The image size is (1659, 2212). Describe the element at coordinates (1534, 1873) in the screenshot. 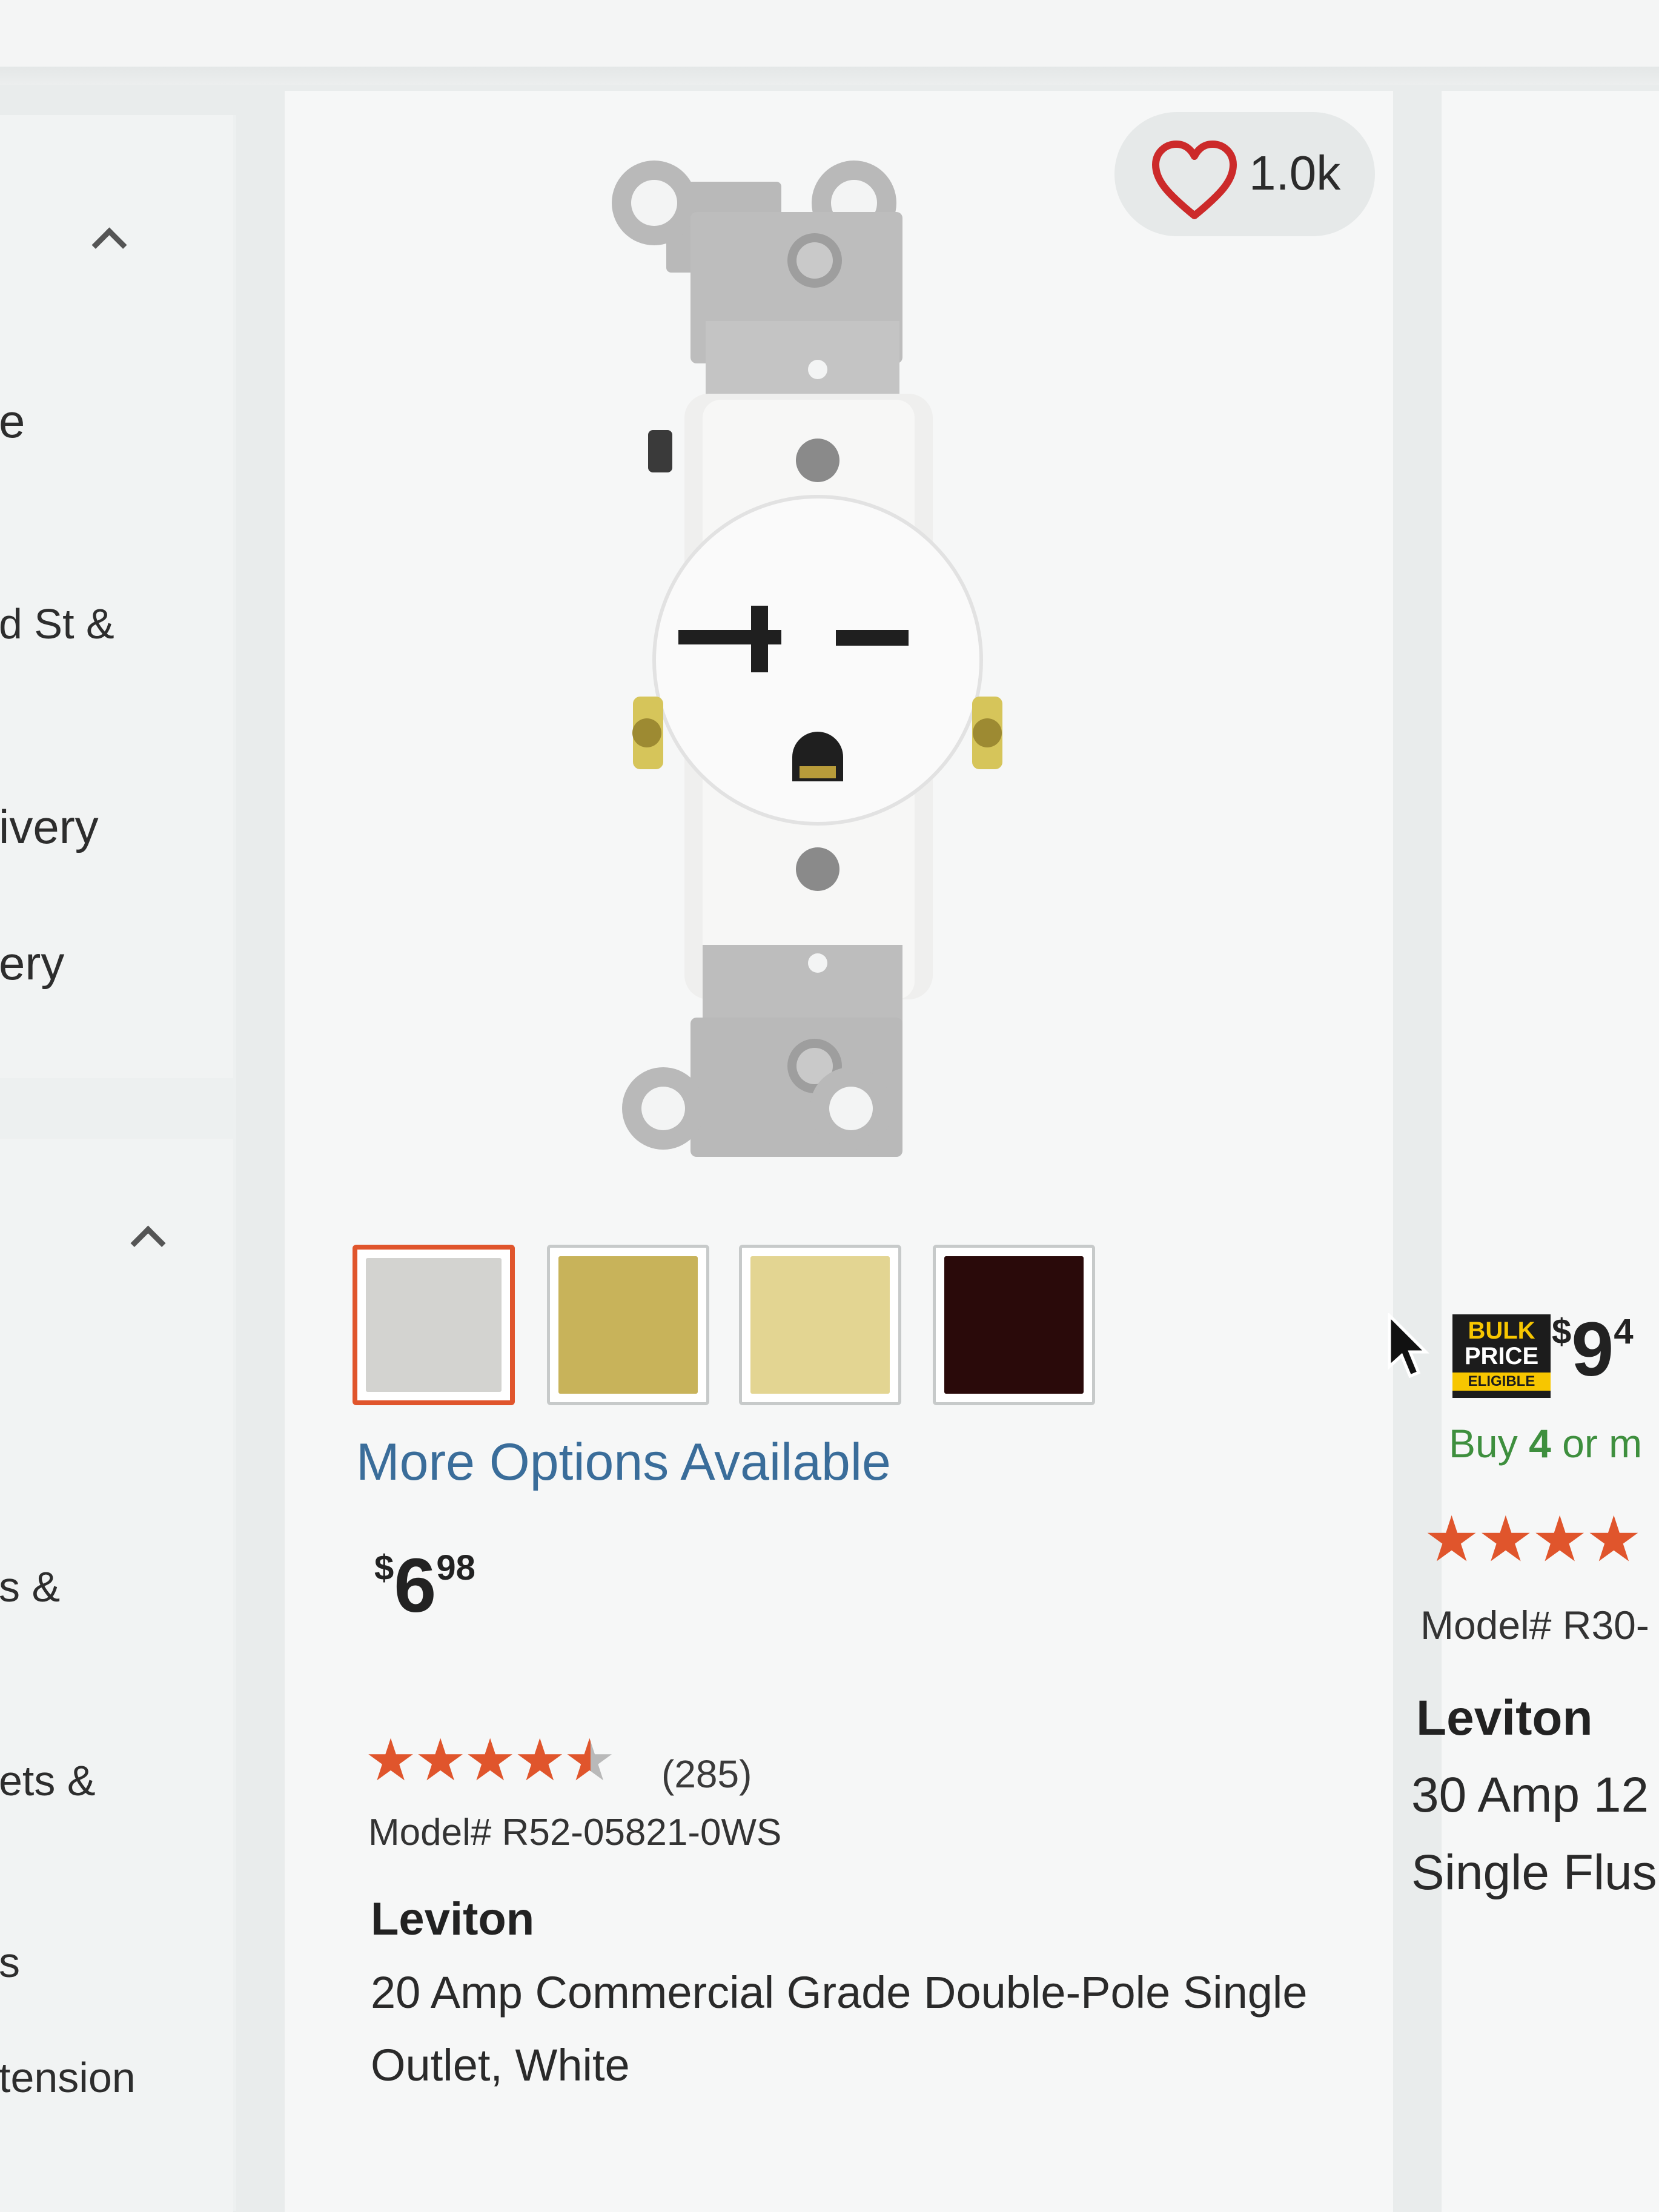

I see `title-line: Single Flus` at that location.